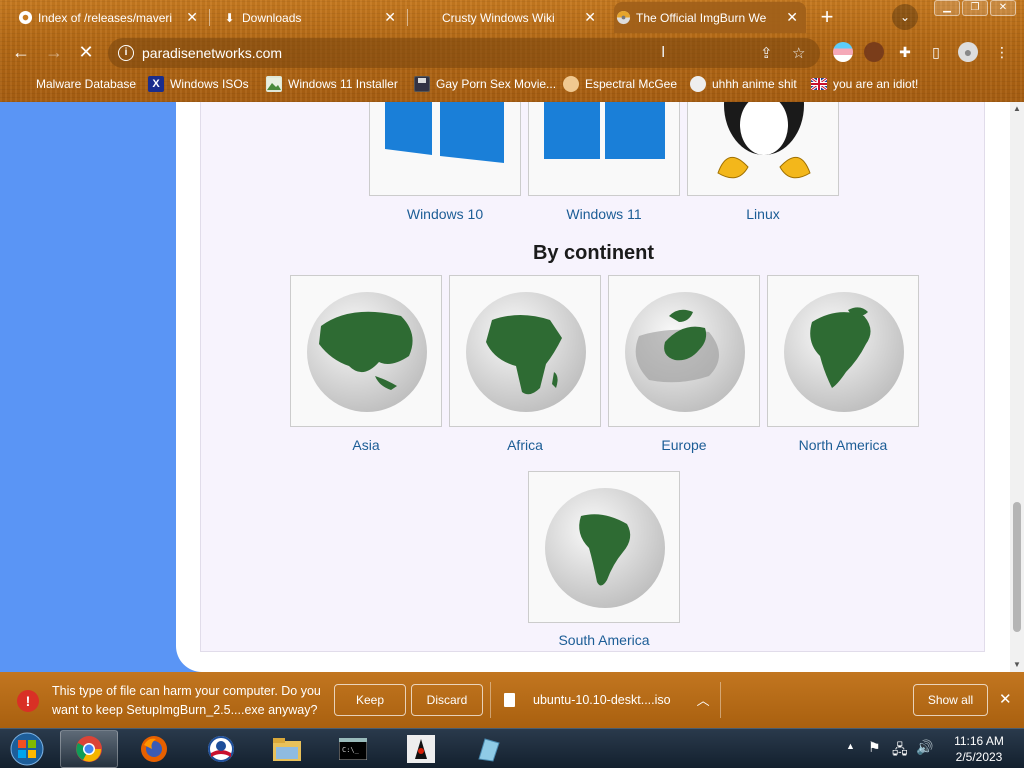 The width and height of the screenshot is (1024, 768). I want to click on divider, so click(490, 700).